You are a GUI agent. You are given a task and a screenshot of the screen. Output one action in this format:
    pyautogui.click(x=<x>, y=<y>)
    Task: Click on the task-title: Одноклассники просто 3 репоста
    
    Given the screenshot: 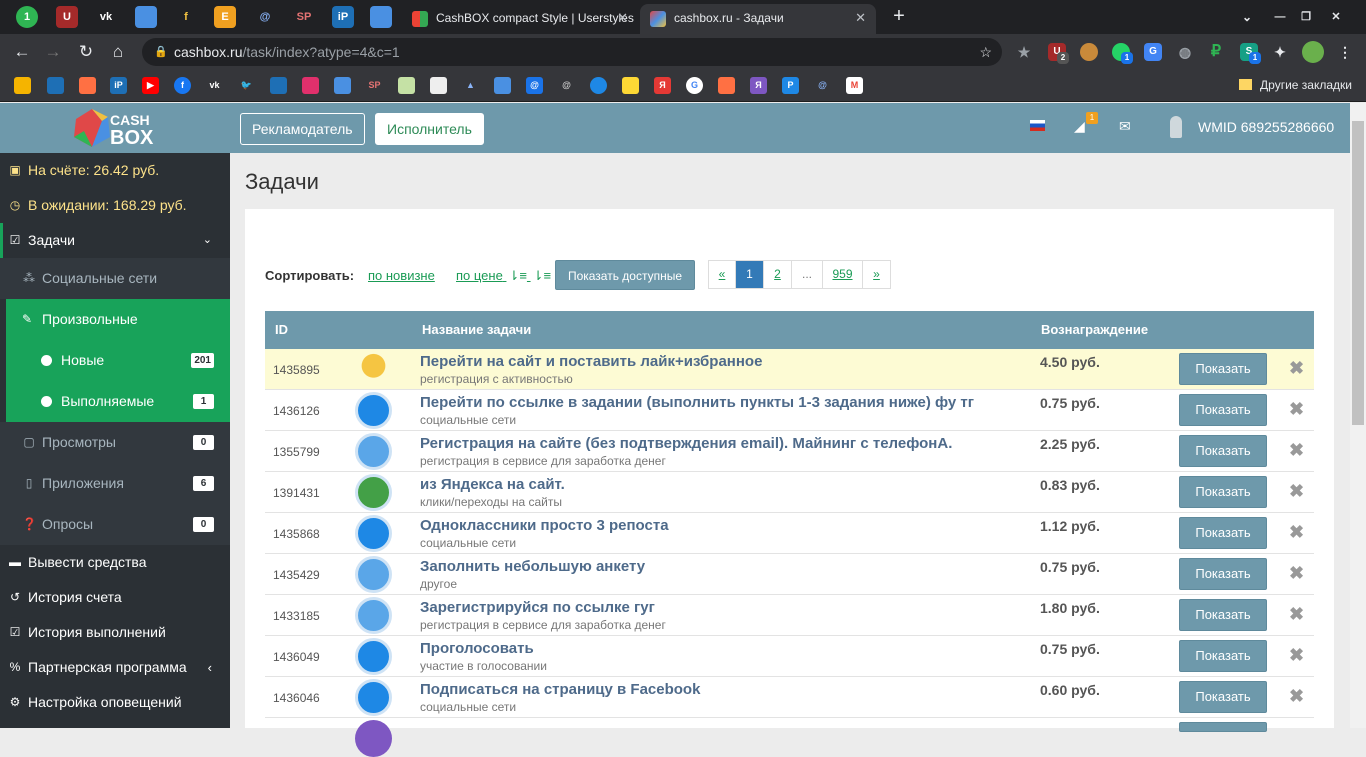 What is the action you would take?
    pyautogui.click(x=544, y=525)
    